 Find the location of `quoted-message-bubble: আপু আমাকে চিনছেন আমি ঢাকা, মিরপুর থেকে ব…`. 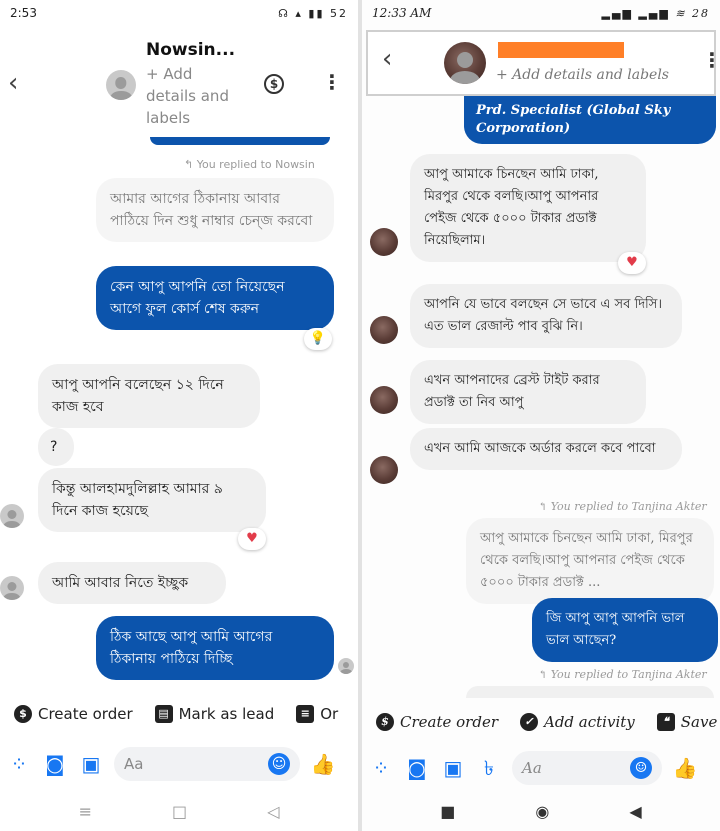

quoted-message-bubble: আপু আমাকে চিনছেন আমি ঢাকা, মিরপুর থেকে ব… is located at coordinates (590, 561).